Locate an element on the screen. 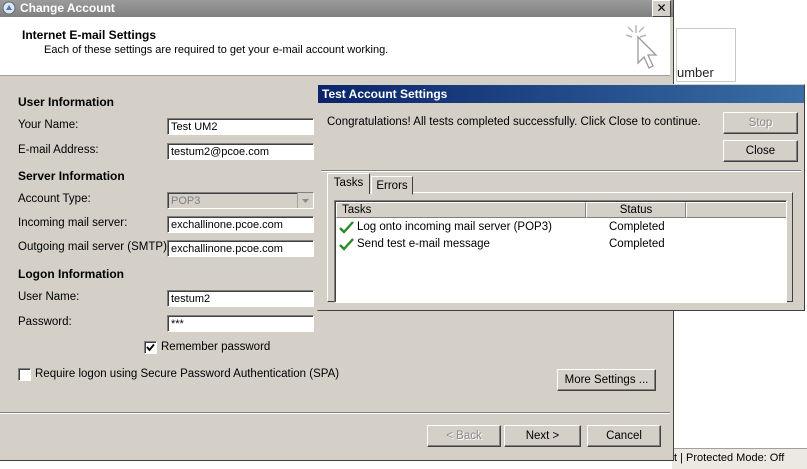 The height and width of the screenshot is (469, 807). header-title: Internet E-mail Settings is located at coordinates (89, 35).